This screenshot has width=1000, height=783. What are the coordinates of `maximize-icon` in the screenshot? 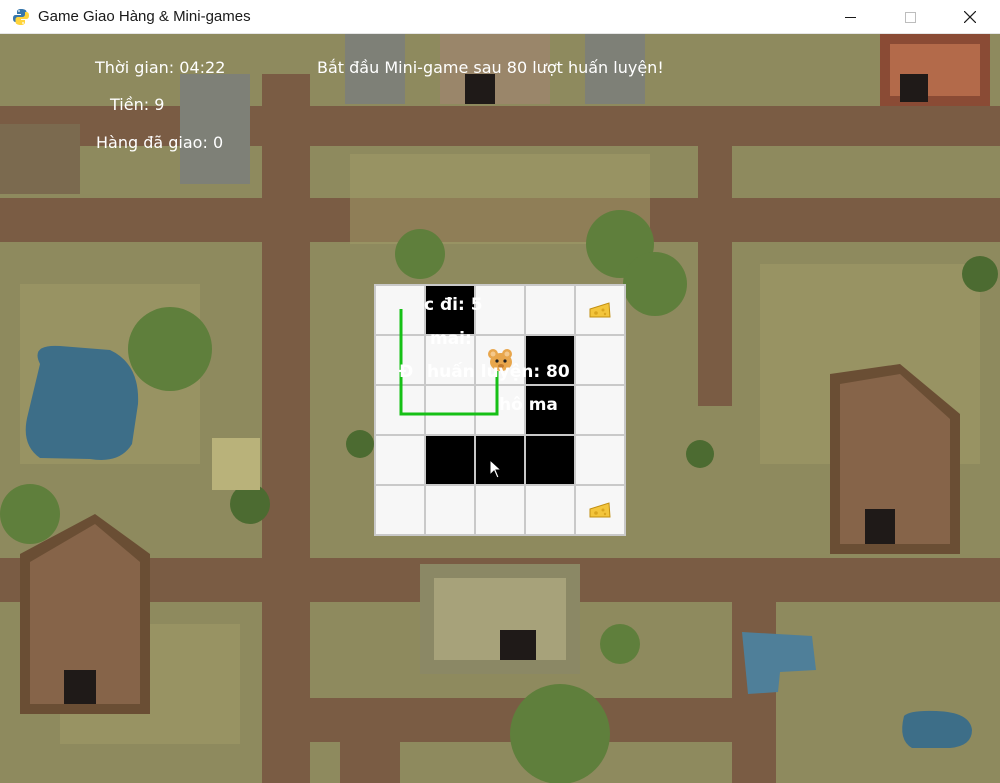 It's located at (910, 17).